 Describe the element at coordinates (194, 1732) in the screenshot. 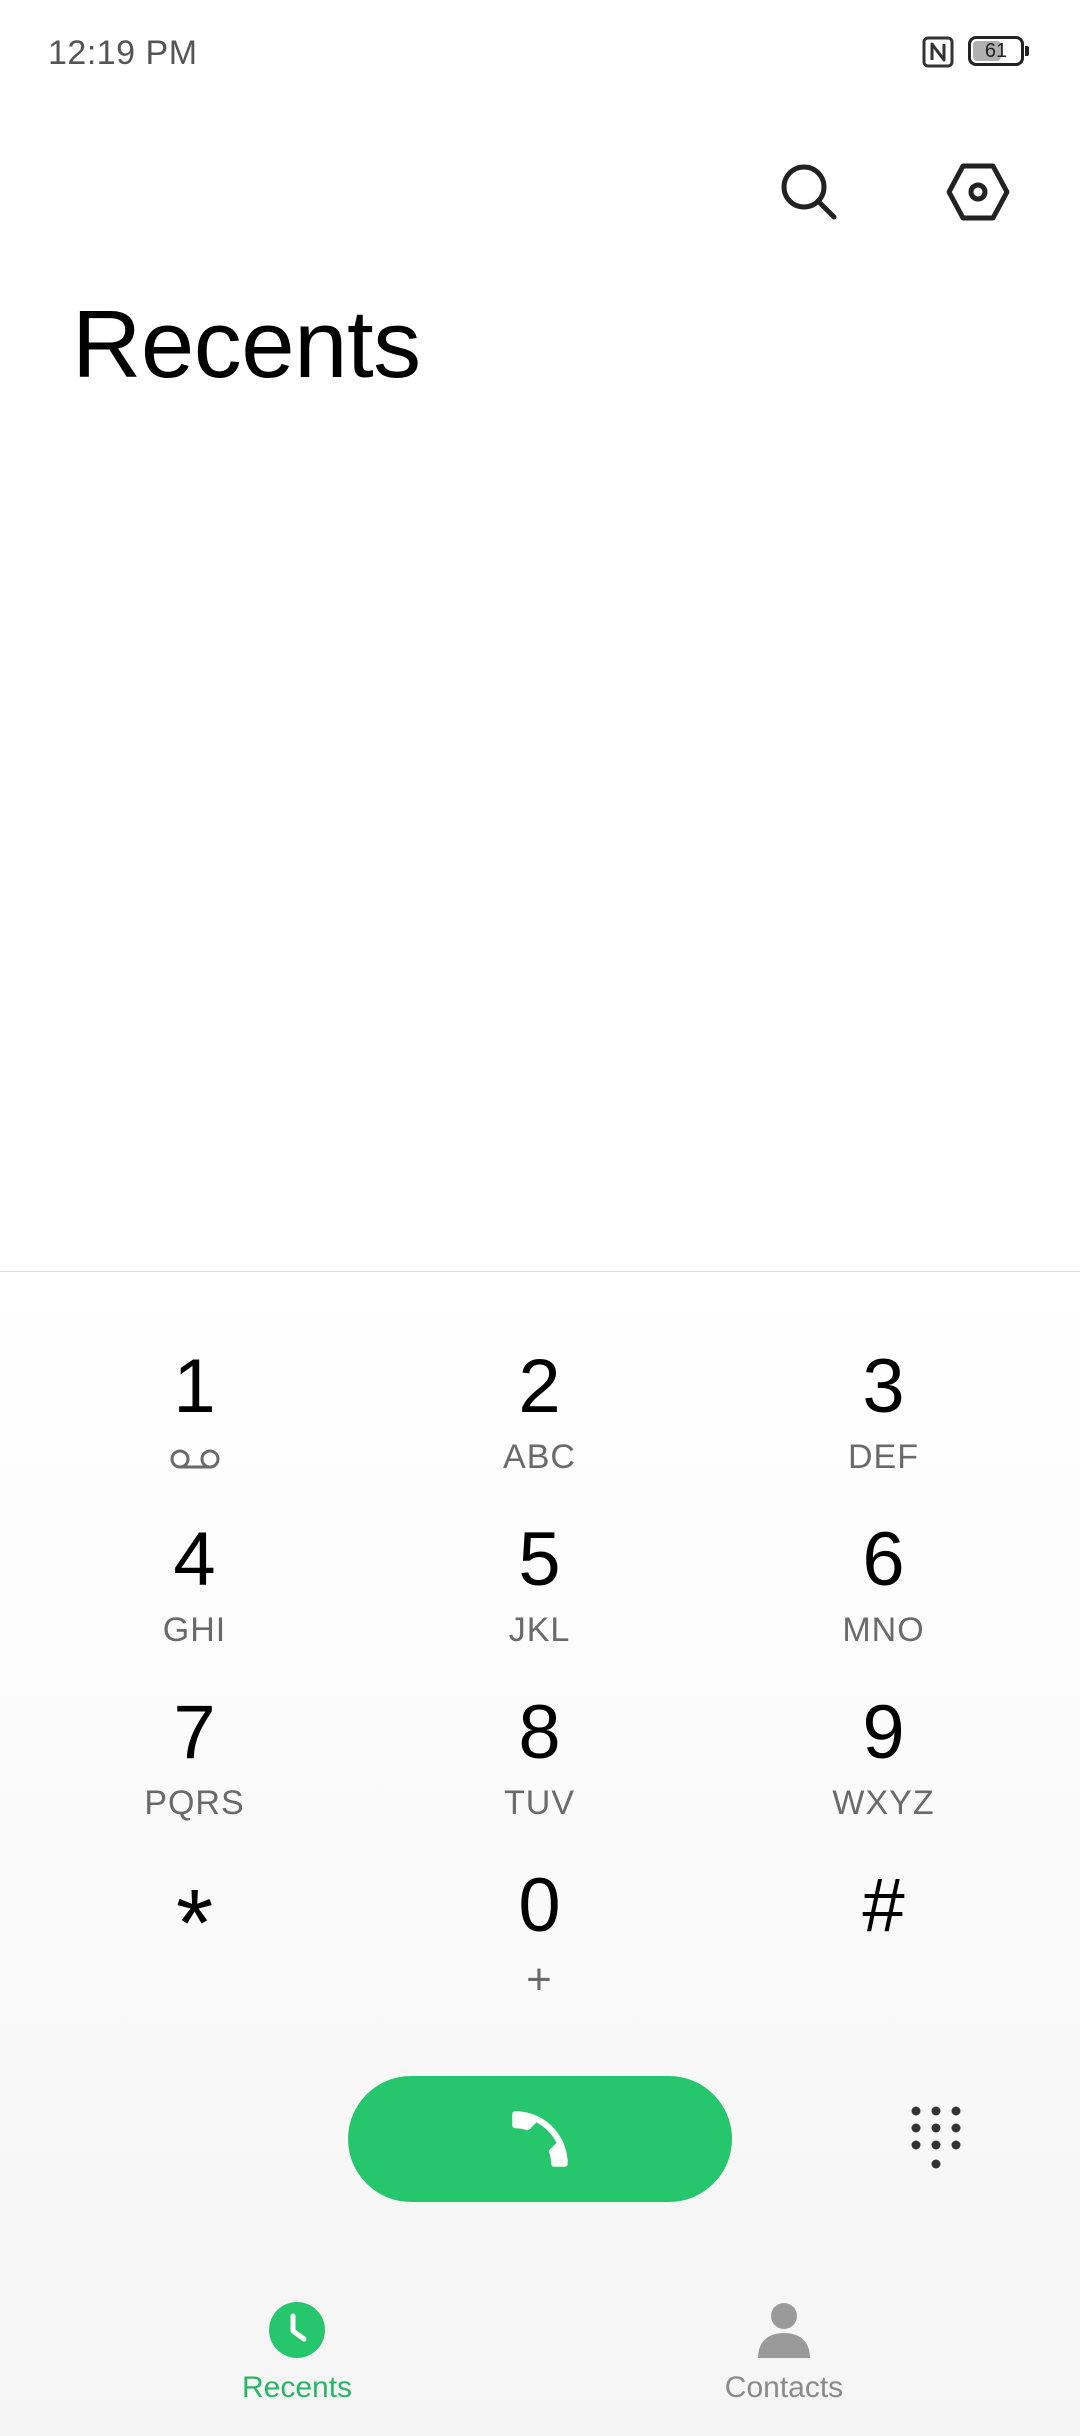

I see `key-digit: 7` at that location.